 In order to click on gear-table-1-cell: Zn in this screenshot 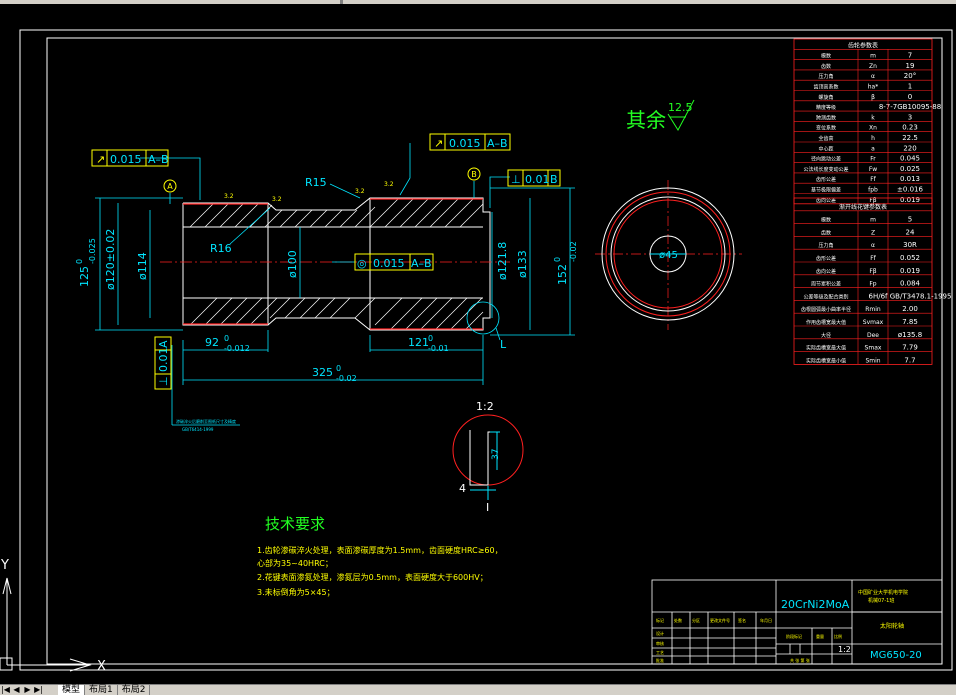, I will do `click(873, 66)`.